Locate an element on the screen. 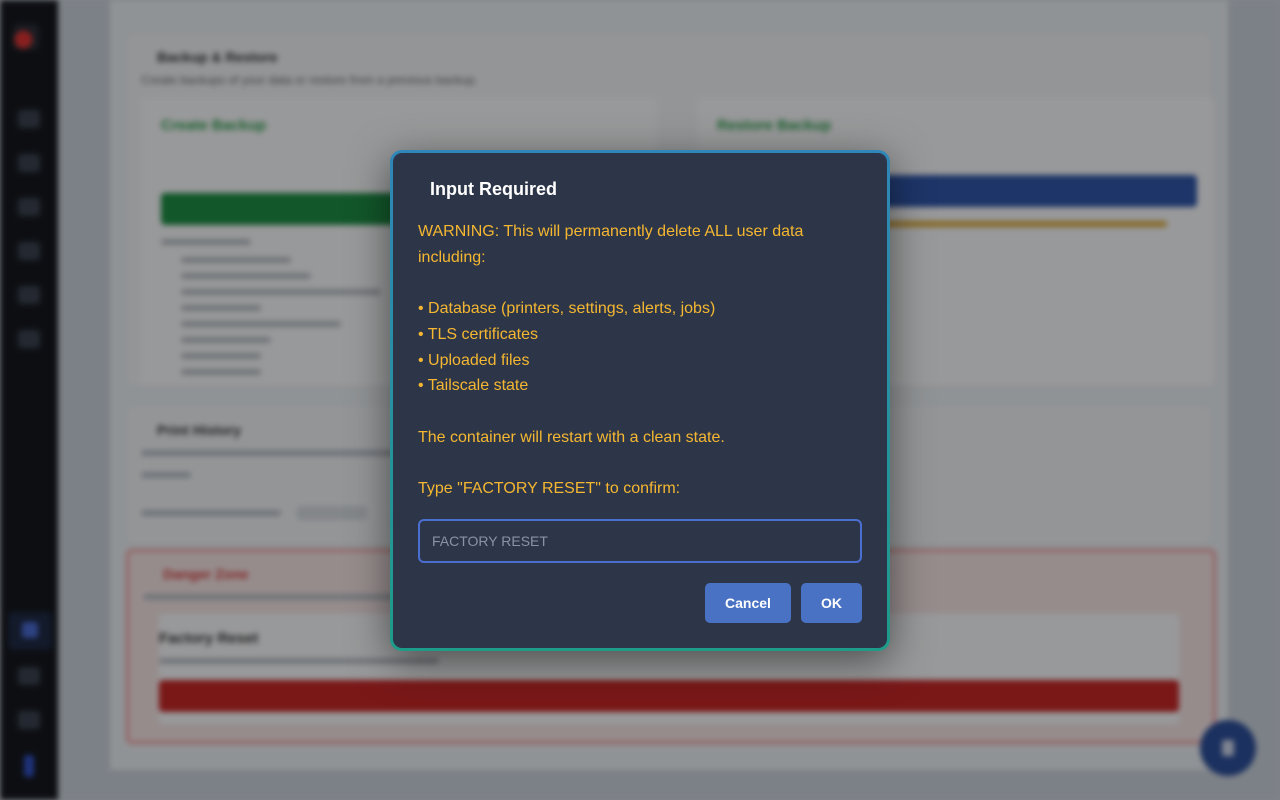 Image resolution: width=1280 pixels, height=800 pixels. dialog-title: Input Required is located at coordinates (493, 189).